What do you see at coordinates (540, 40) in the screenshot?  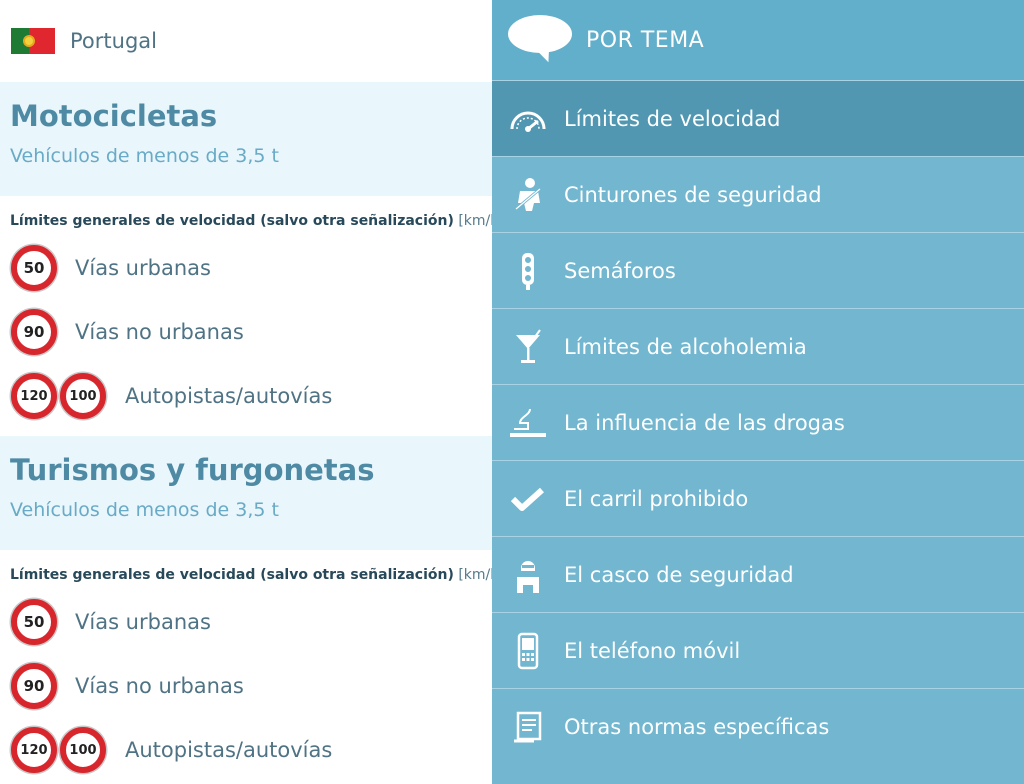 I see `speech-bubble-icon` at bounding box center [540, 40].